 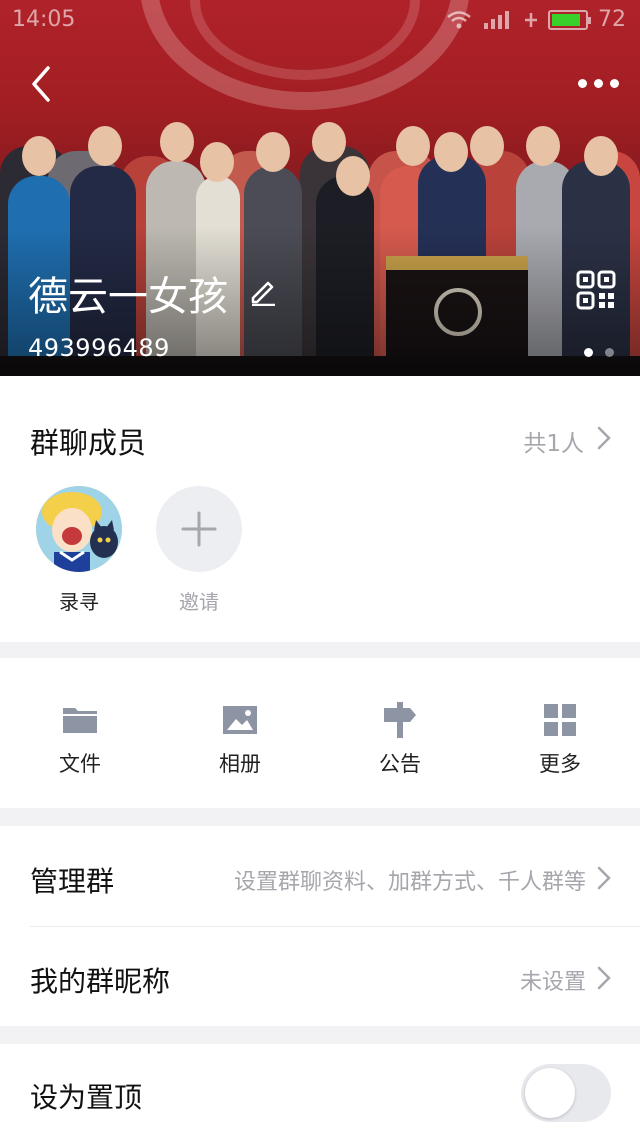 I want to click on tool-announcement-label: 公告, so click(x=400, y=764).